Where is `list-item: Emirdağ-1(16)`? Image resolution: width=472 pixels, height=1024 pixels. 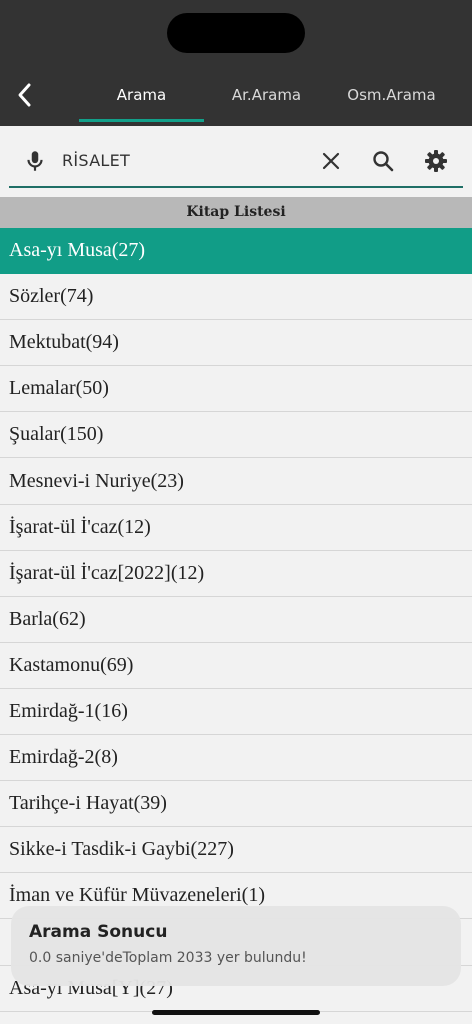 list-item: Emirdağ-1(16) is located at coordinates (236, 712).